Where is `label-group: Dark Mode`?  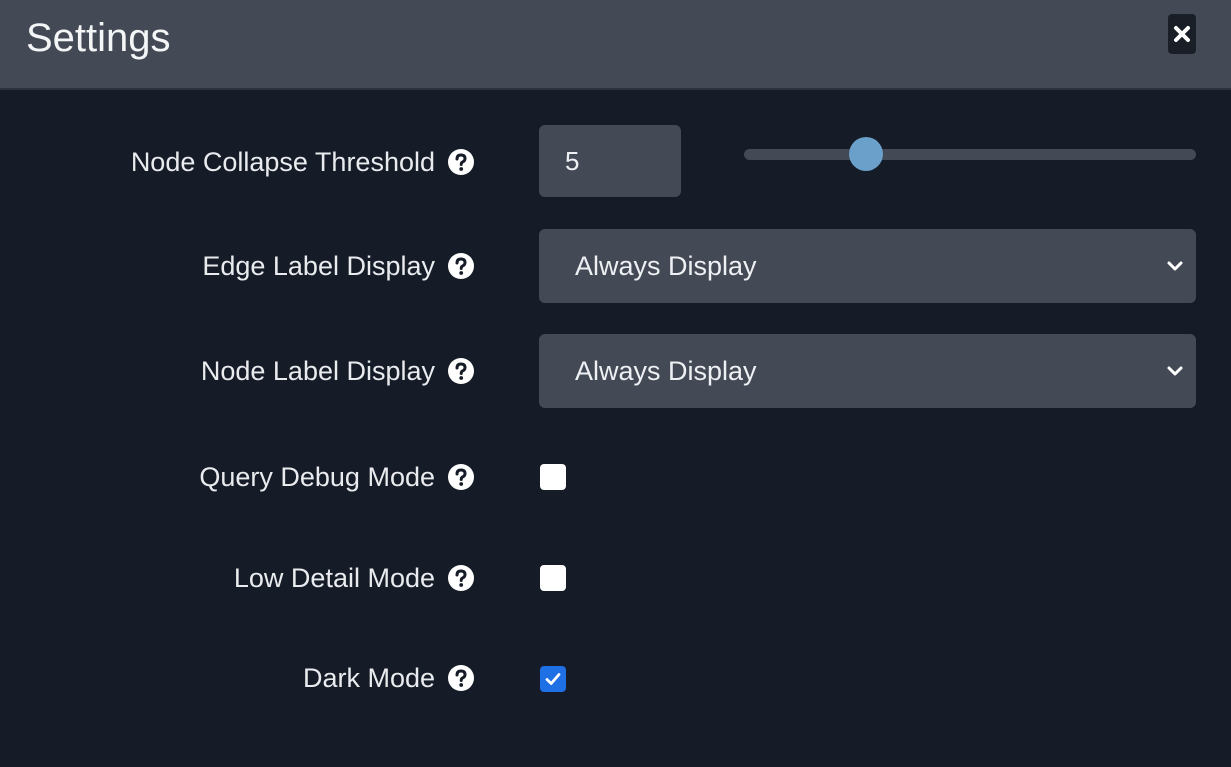
label-group: Dark Mode is located at coordinates (389, 678).